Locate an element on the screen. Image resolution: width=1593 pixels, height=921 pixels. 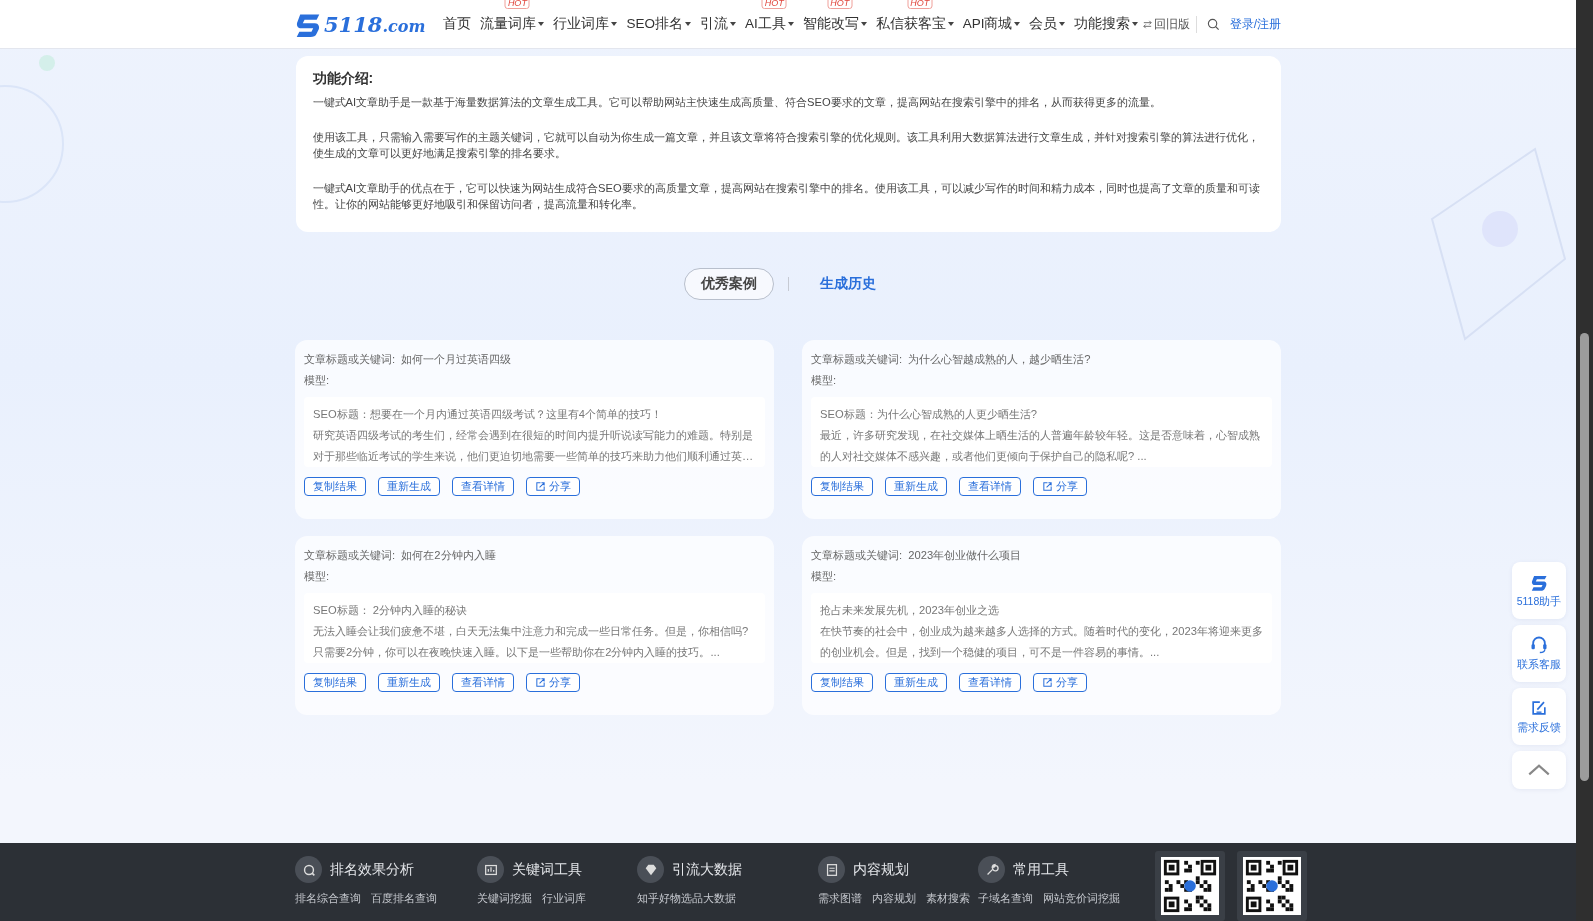
footer-link: 百度排名查询 is located at coordinates (404, 898).